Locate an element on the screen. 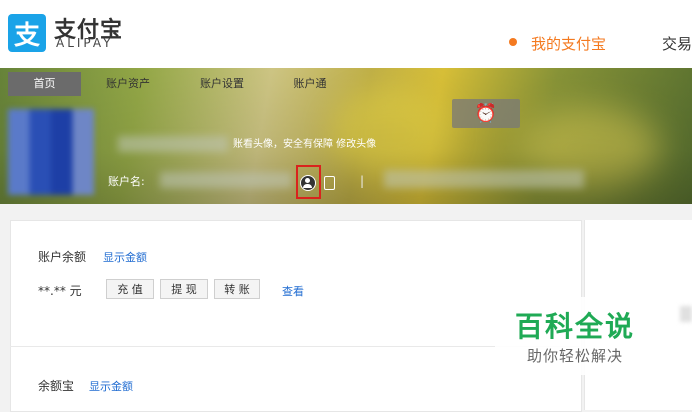 Image resolution: width=692 pixels, height=412 pixels. watermark-corner is located at coordinates (686, 314).